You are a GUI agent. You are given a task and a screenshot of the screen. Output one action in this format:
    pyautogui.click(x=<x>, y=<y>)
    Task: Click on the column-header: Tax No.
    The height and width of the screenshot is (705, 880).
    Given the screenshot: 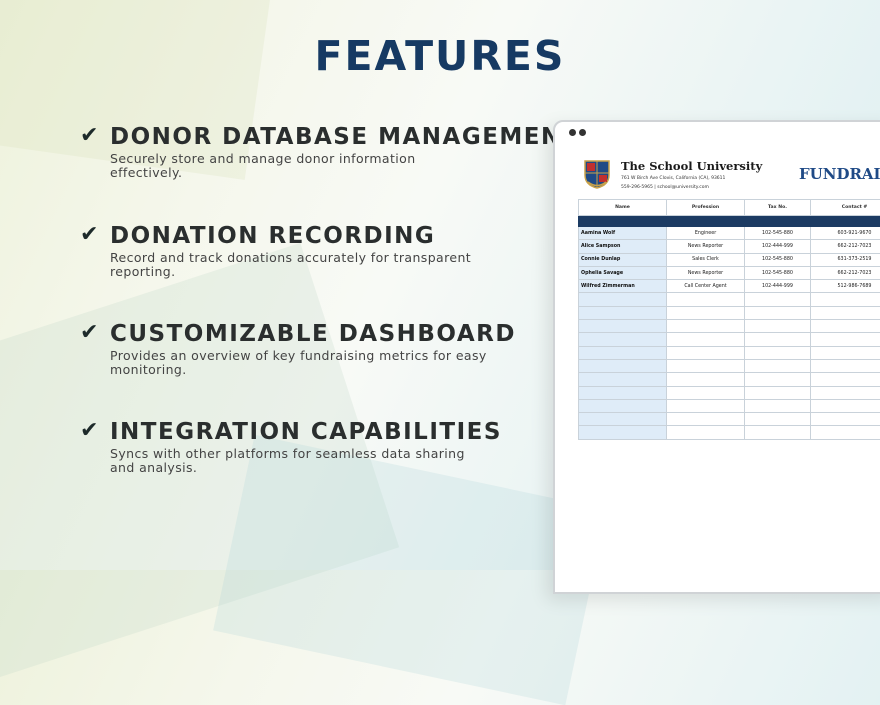 What is the action you would take?
    pyautogui.click(x=778, y=208)
    